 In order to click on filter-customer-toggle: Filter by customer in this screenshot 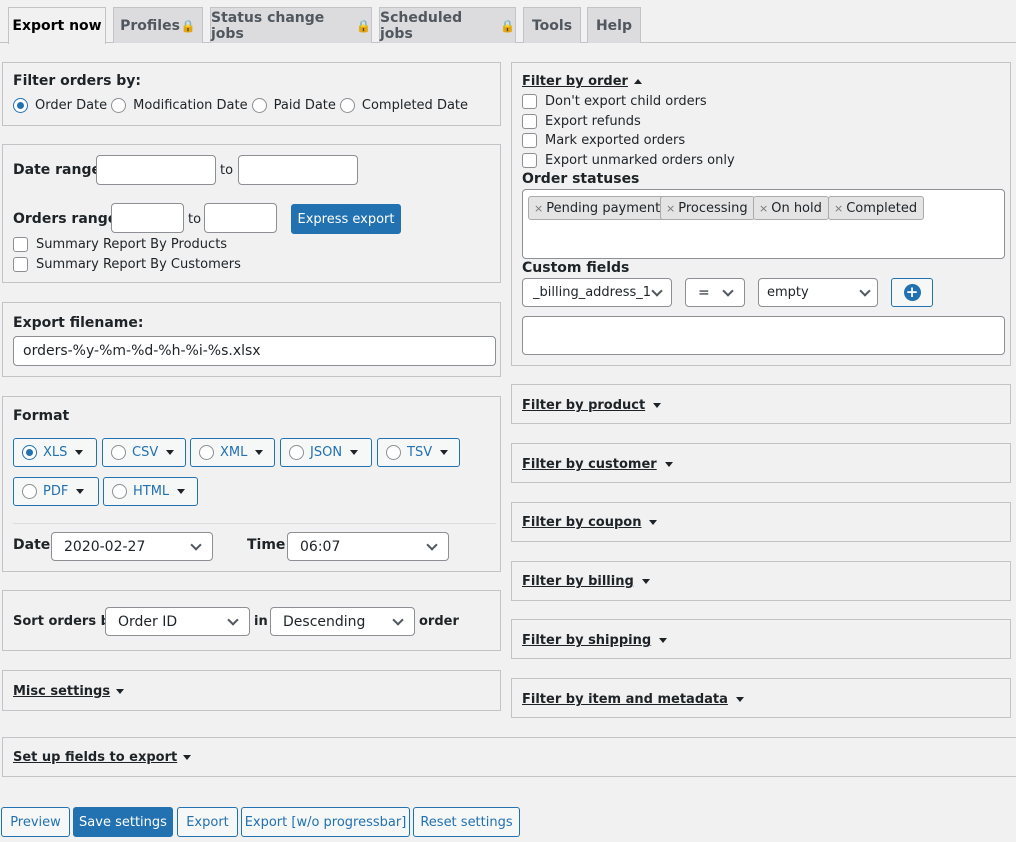, I will do `click(597, 464)`.